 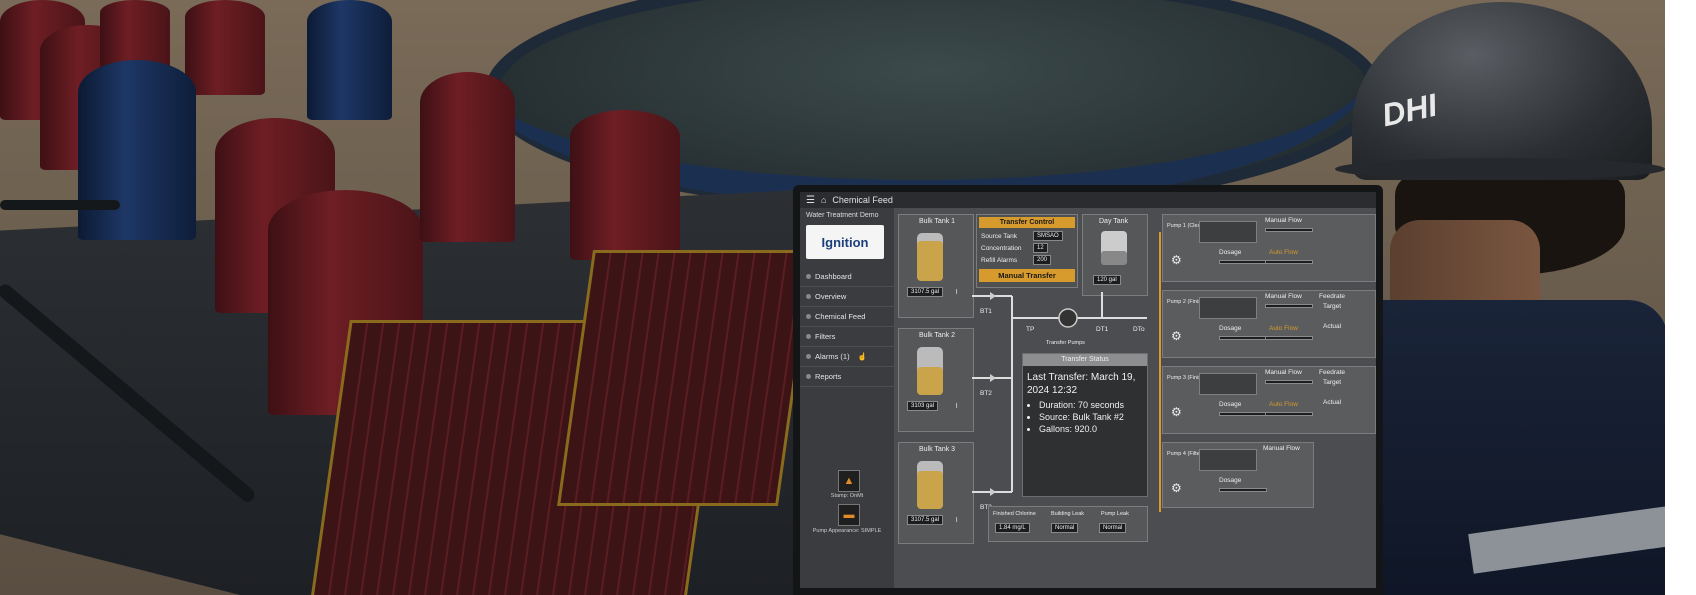 I want to click on hmi-topbar: ☰ ⌂ Chemical Feed, so click(x=1088, y=200).